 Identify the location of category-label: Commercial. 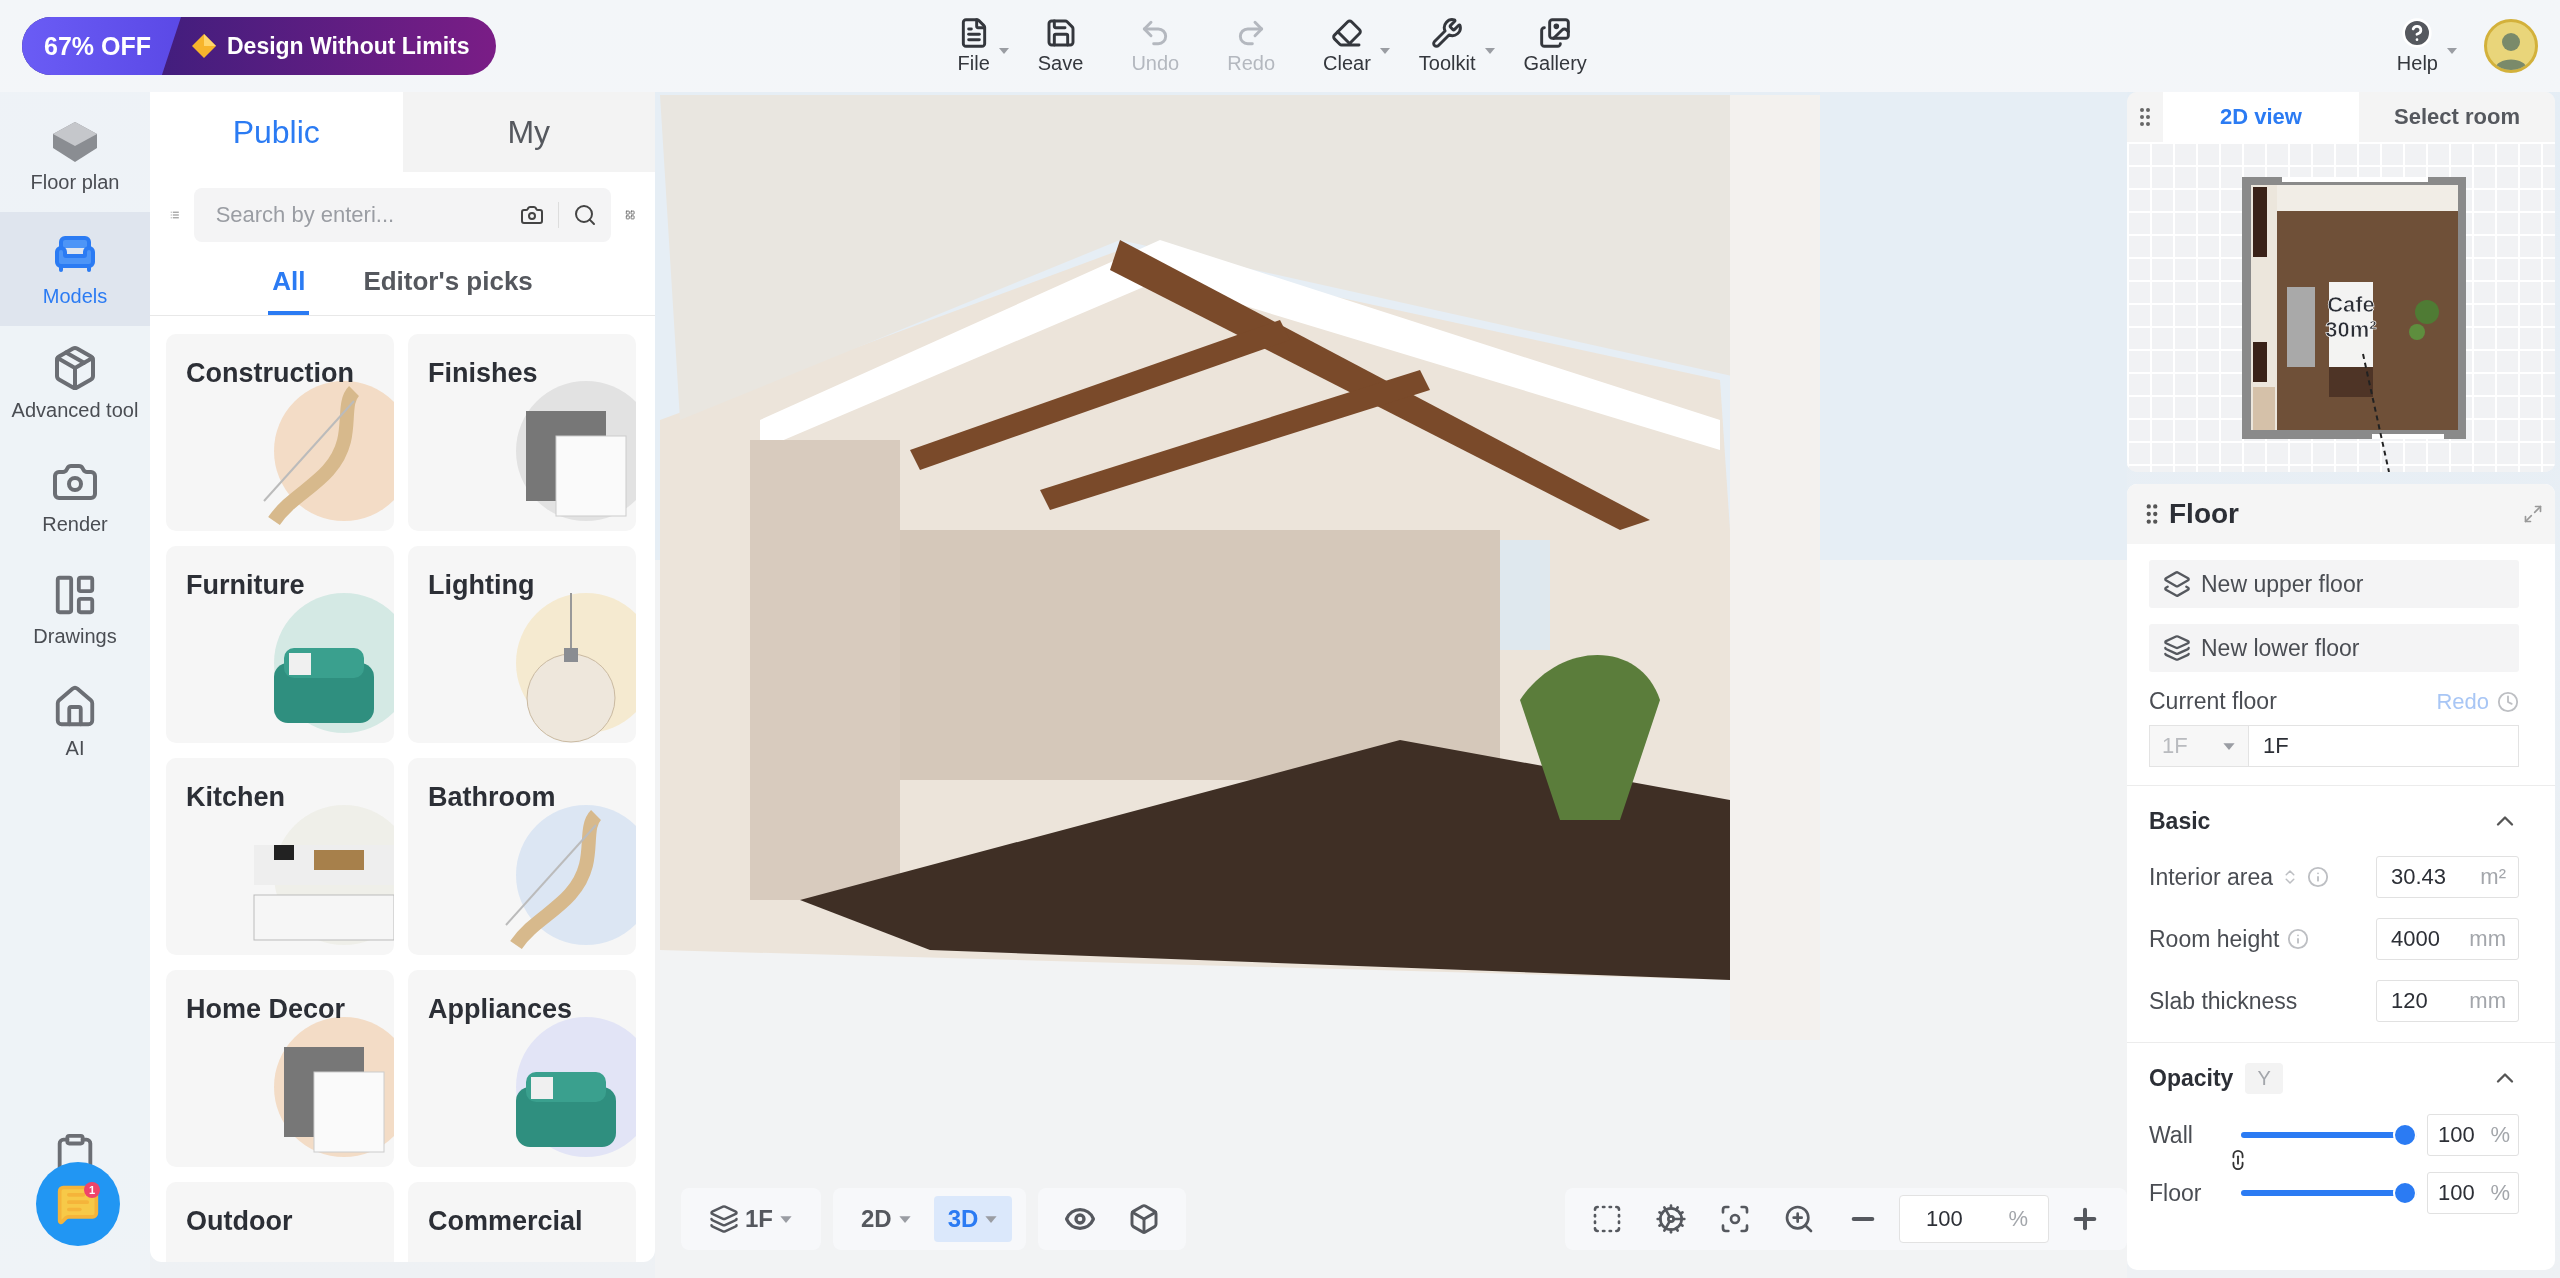
(505, 1221).